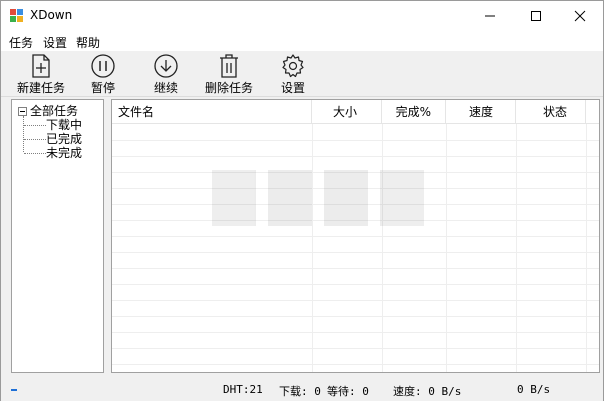 The height and width of the screenshot is (401, 604). I want to click on delete-task-button: 删除任务, so click(229, 74).